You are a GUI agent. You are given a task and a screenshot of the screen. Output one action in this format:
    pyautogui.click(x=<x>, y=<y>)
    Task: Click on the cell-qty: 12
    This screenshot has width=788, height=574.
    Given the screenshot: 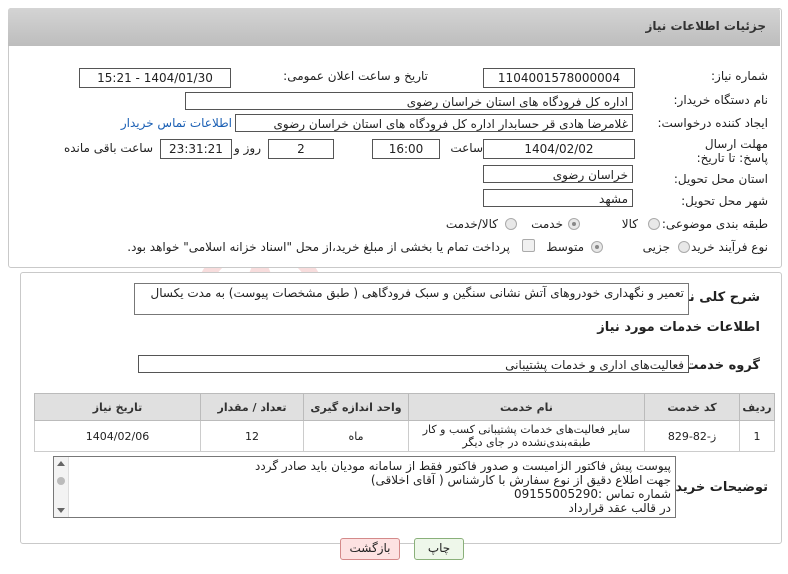 What is the action you would take?
    pyautogui.click(x=252, y=436)
    